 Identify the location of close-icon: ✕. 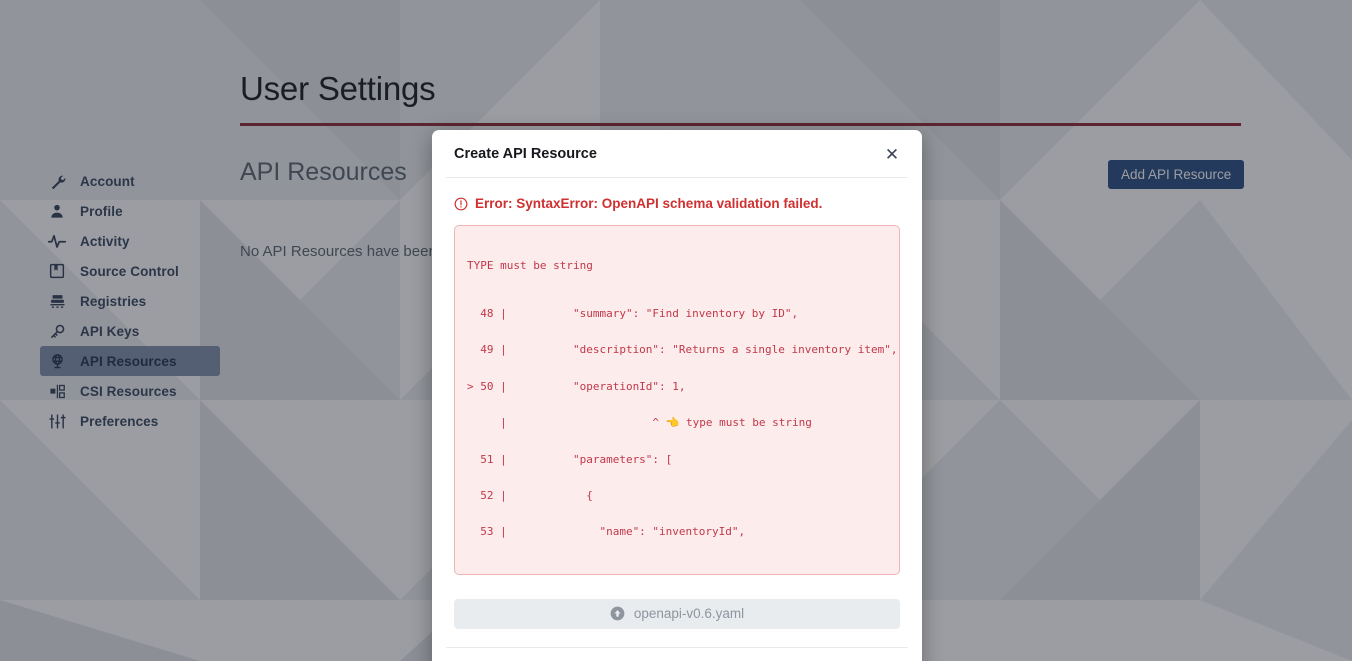
(892, 154).